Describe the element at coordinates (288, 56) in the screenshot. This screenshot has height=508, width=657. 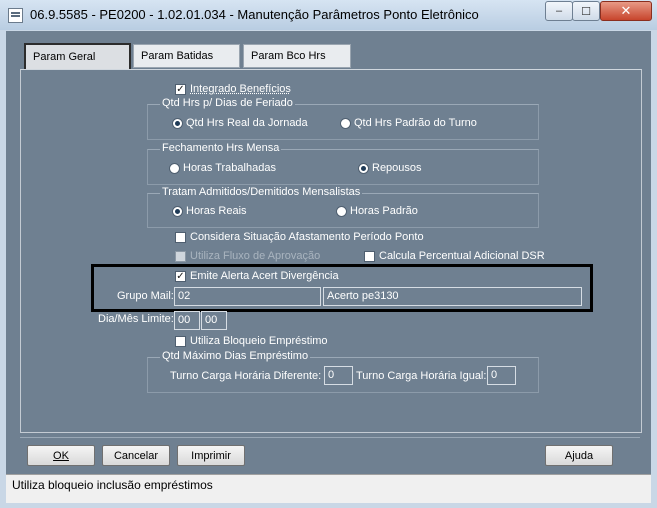
I see `tab-label: Param Bco Hrs` at that location.